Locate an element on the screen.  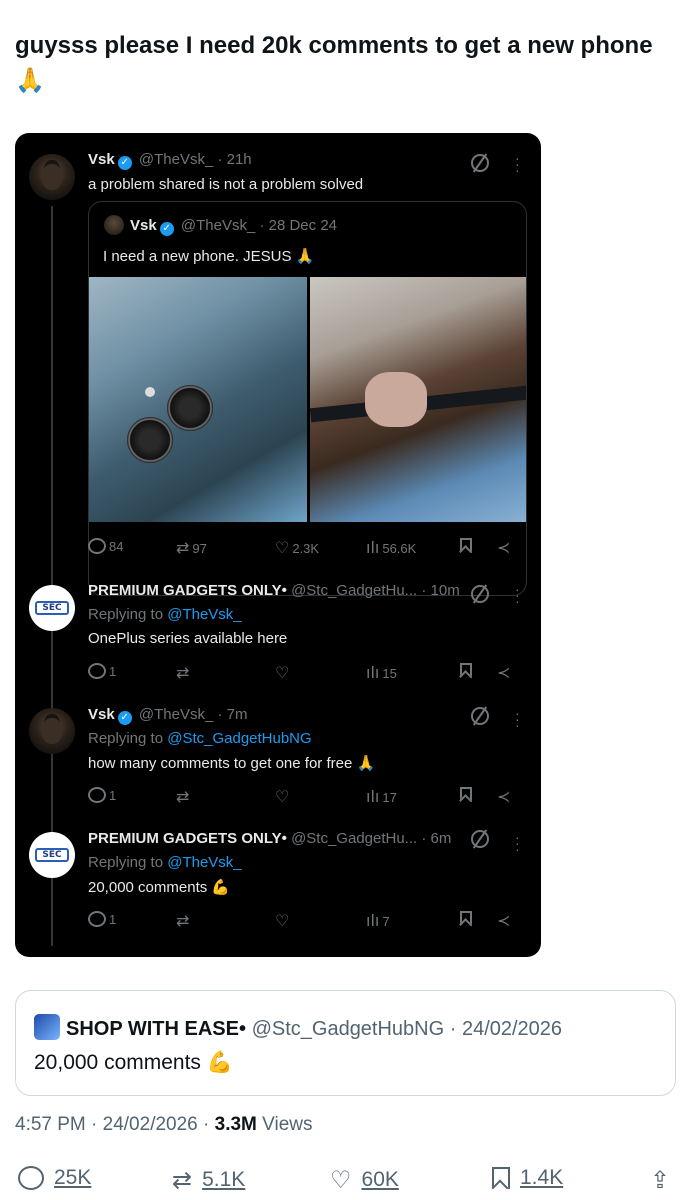
like-button: ♡ 60K is located at coordinates (364, 1180).